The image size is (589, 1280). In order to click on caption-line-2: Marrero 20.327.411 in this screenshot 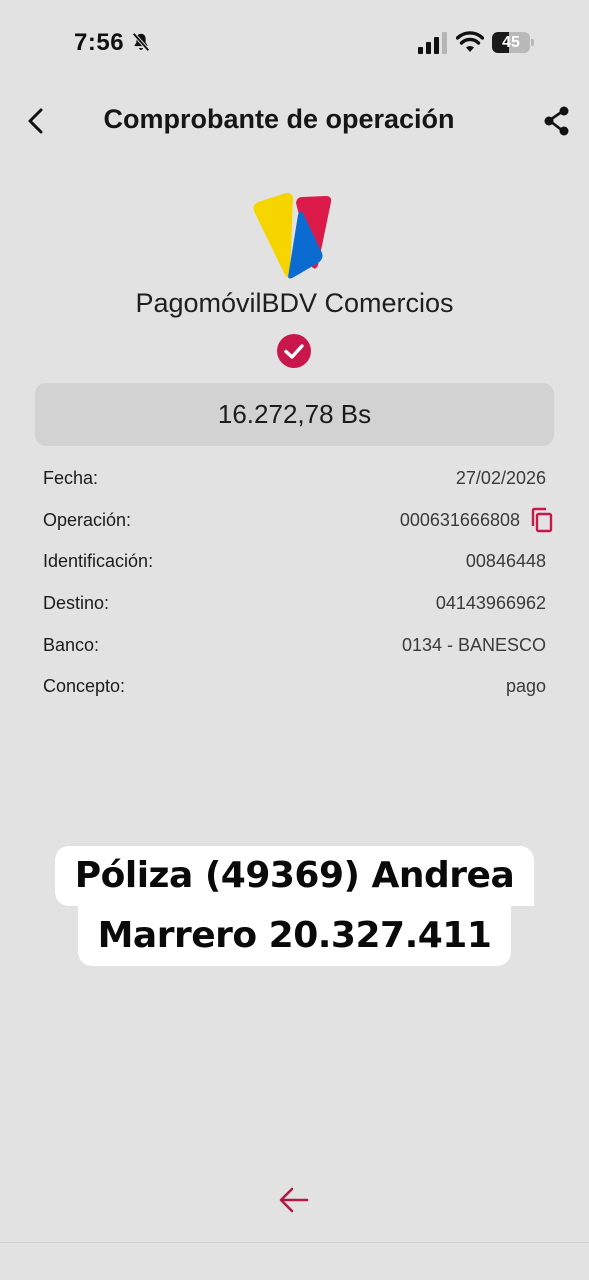, I will do `click(294, 936)`.